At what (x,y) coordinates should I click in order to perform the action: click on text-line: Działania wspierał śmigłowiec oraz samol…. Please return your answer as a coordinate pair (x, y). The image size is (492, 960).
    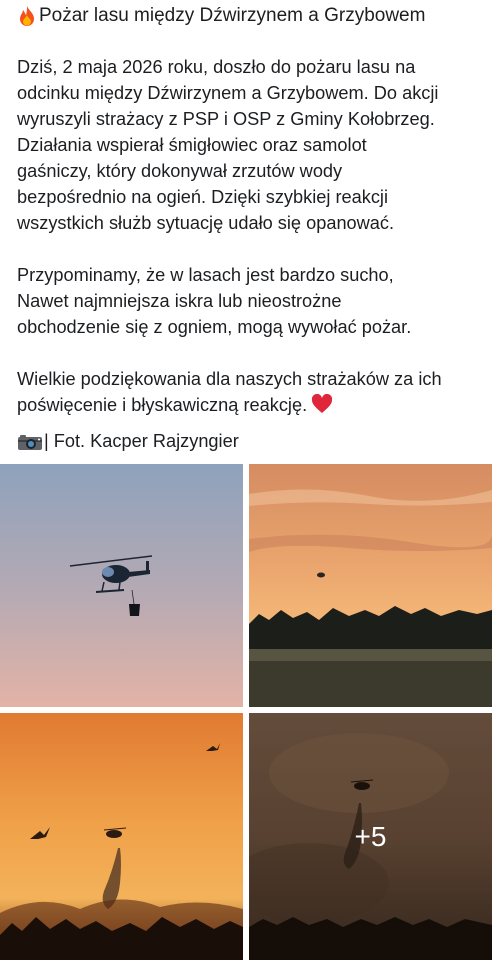
    Looking at the image, I should click on (192, 145).